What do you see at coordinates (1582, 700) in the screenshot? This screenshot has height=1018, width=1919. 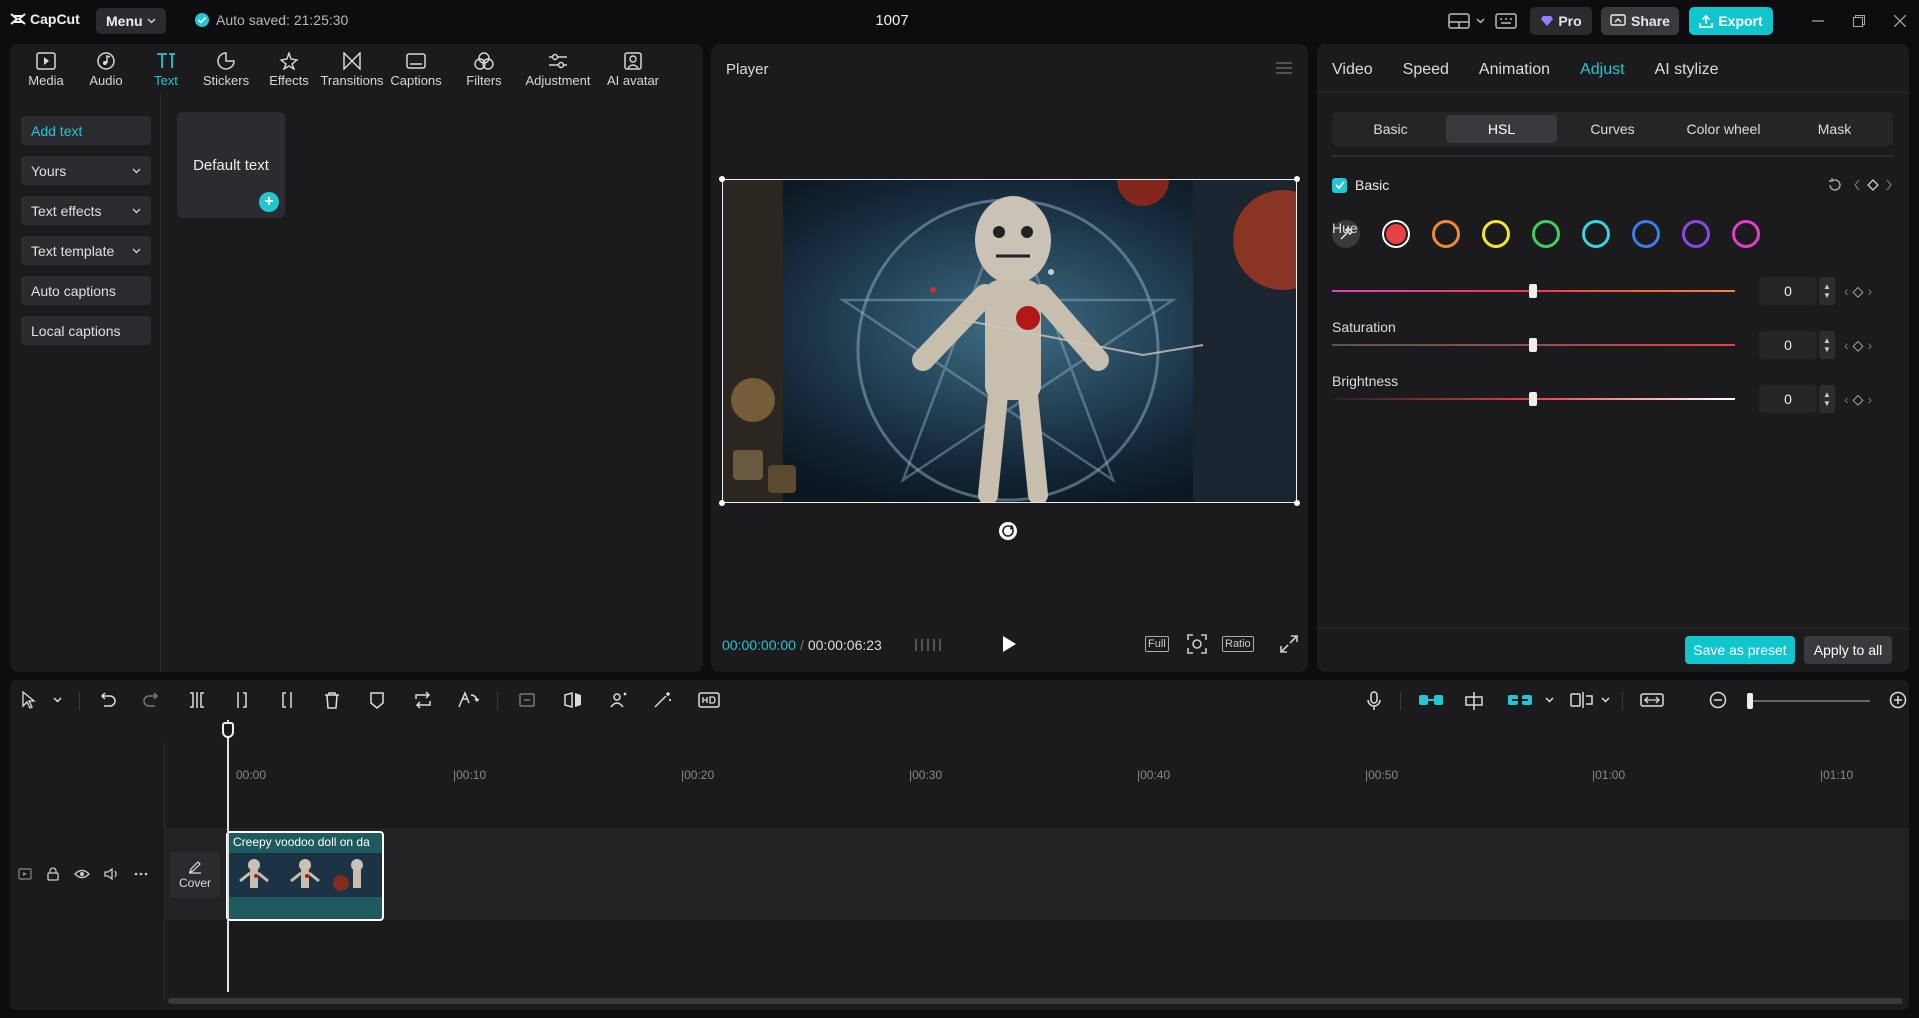 I see `preview-axis-icon` at bounding box center [1582, 700].